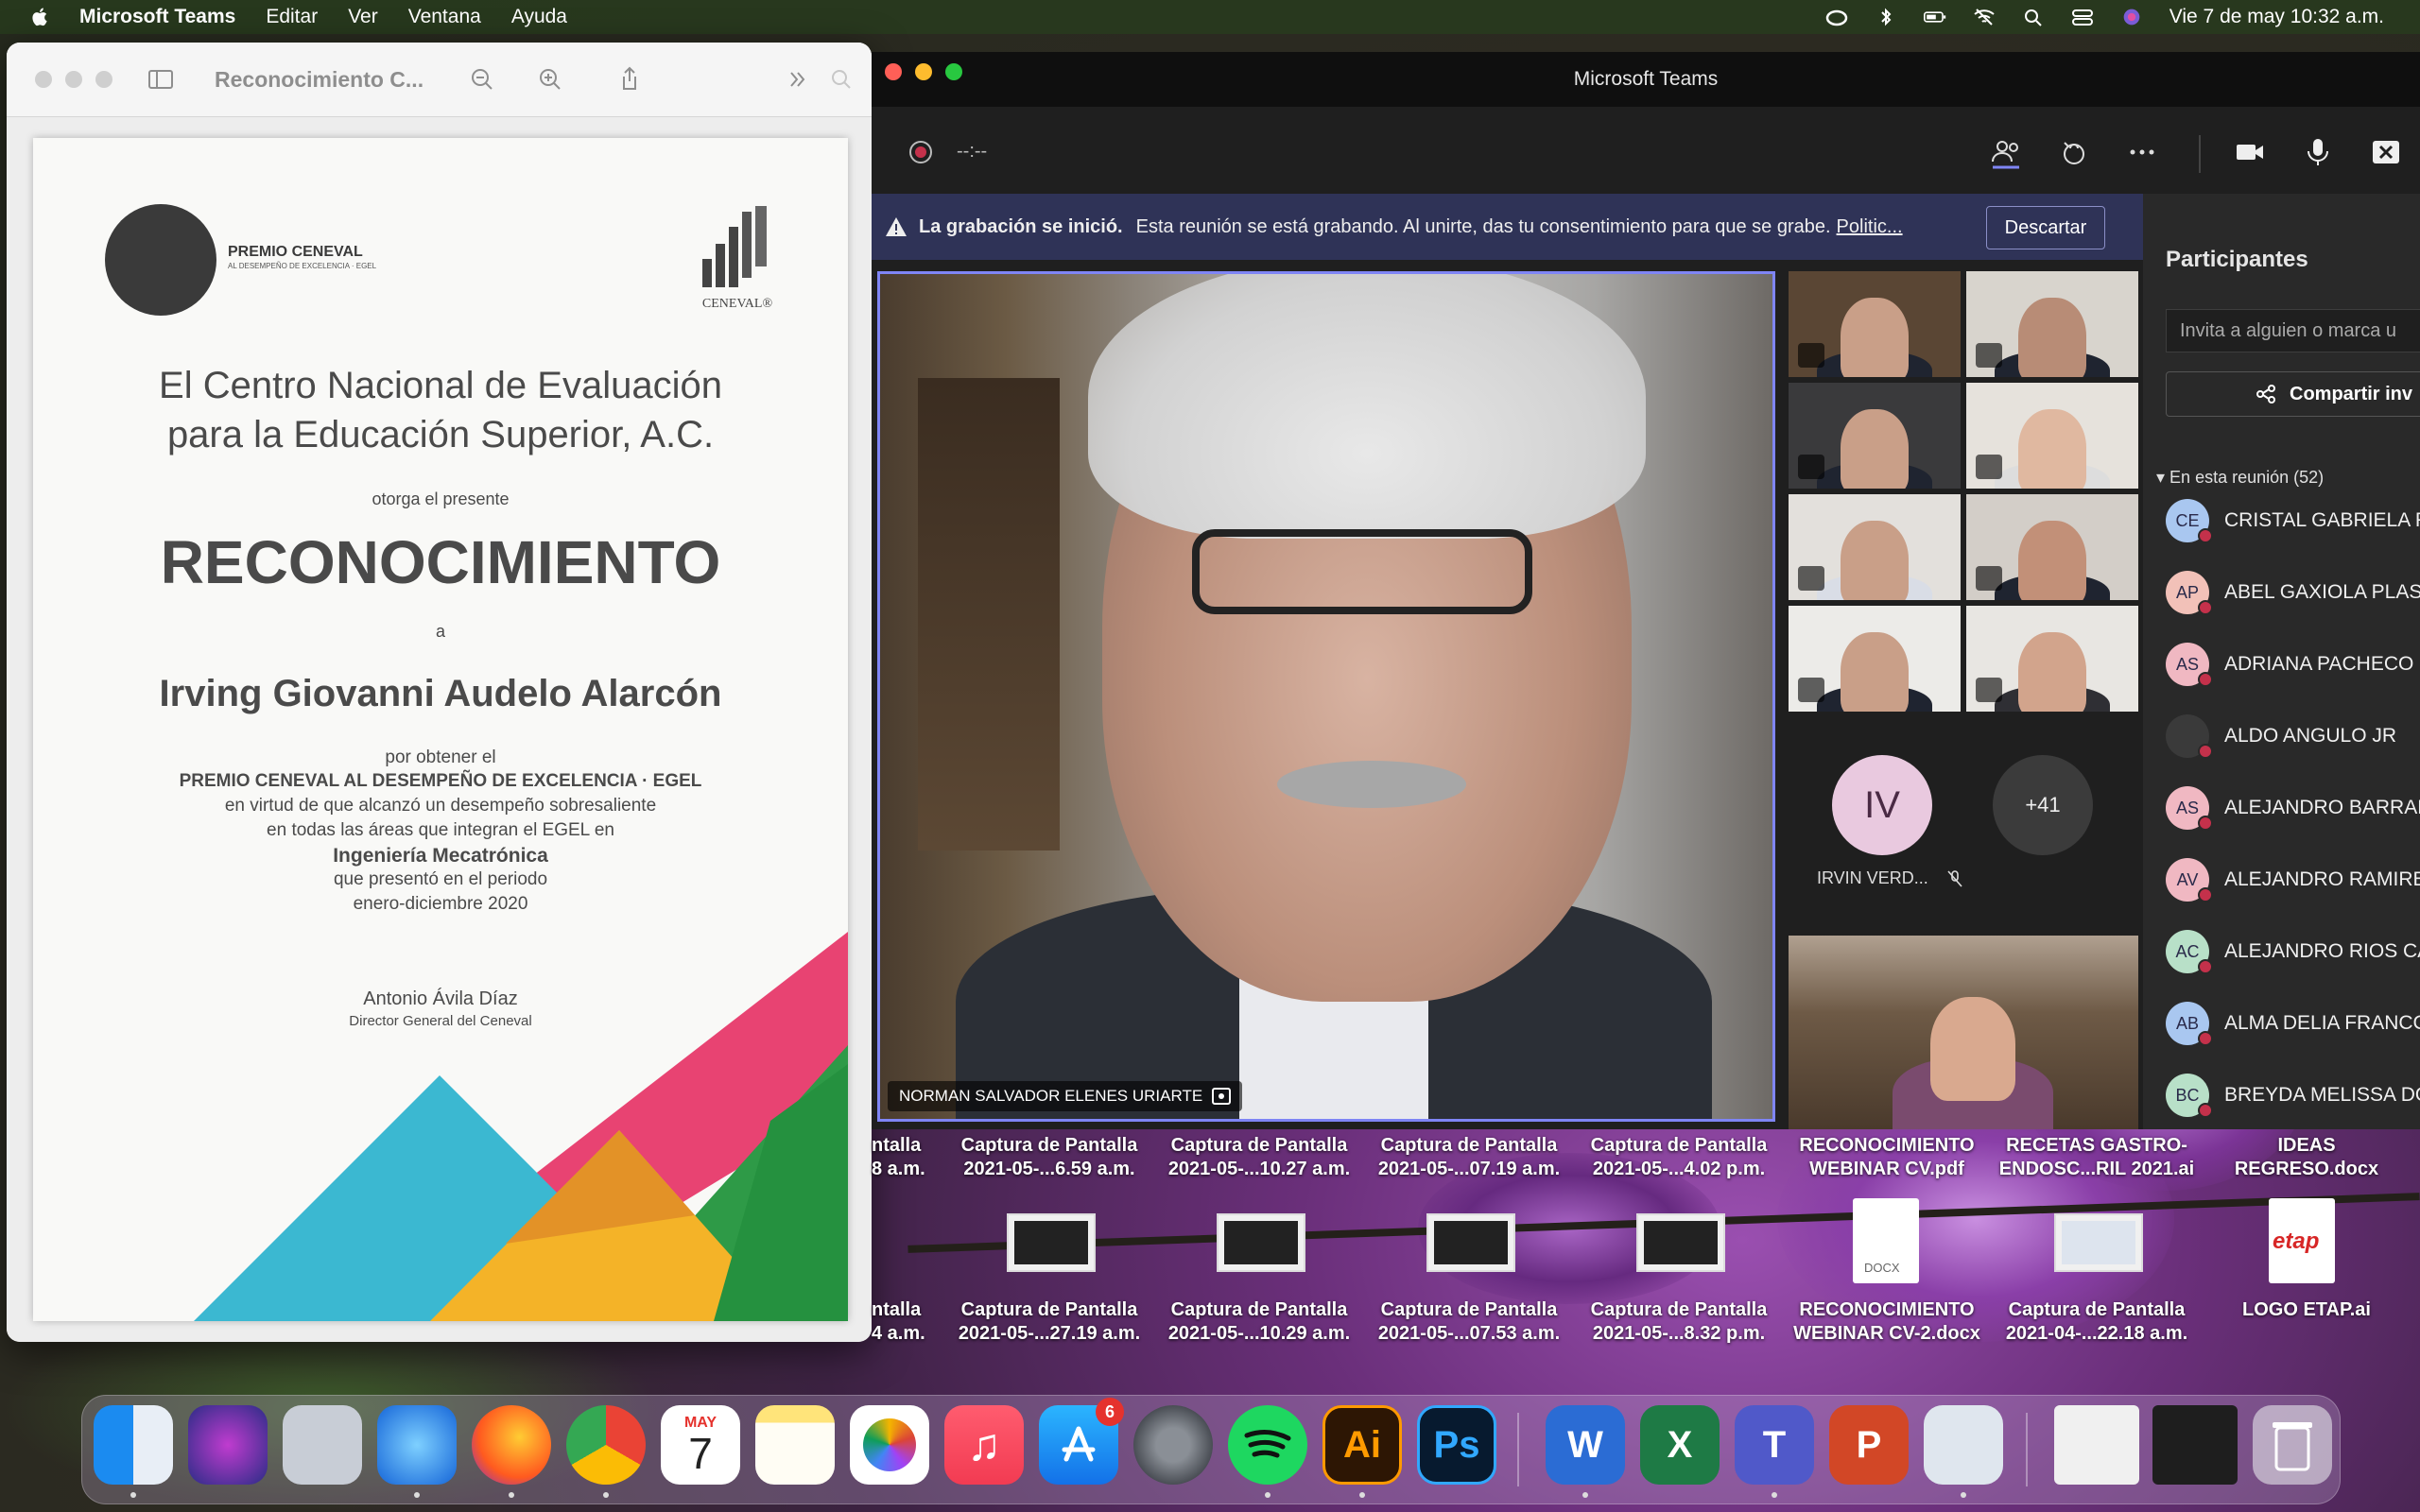 The width and height of the screenshot is (2420, 1512). Describe the element at coordinates (2195, 1445) in the screenshot. I see `minimized-window-thumbnail` at that location.